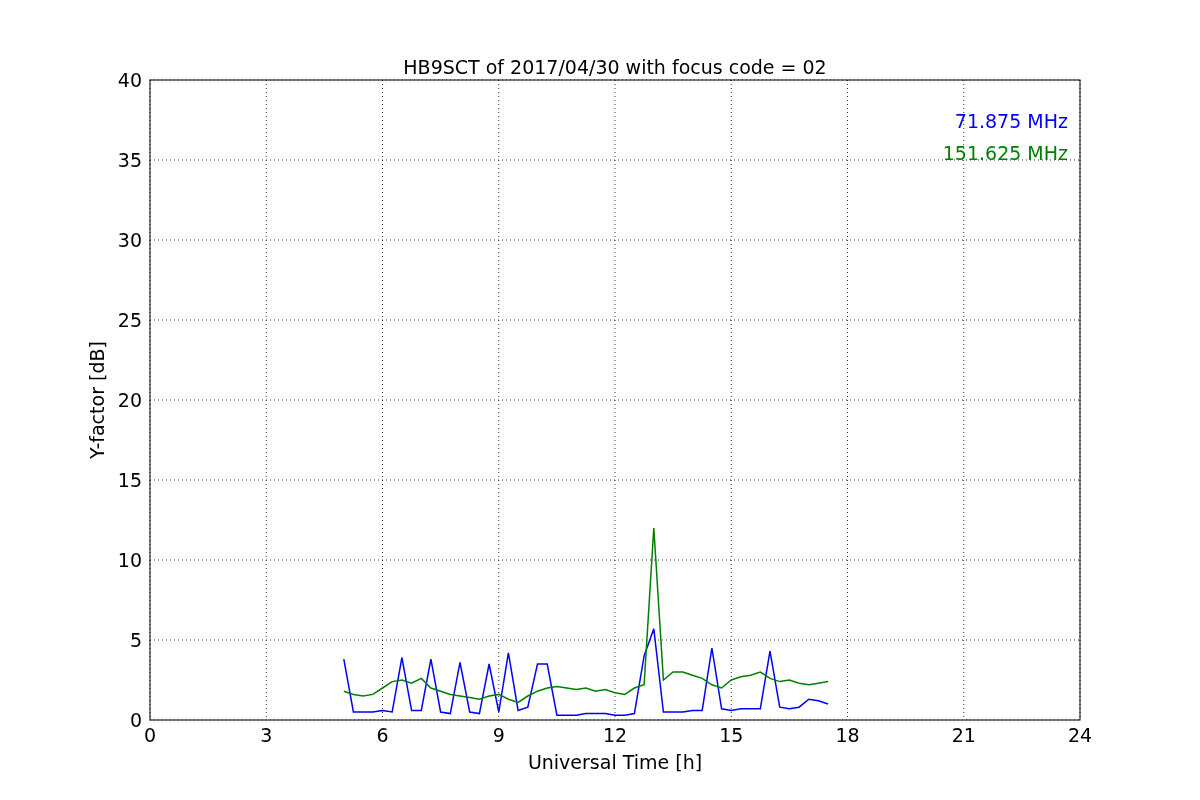 Image resolution: width=1200 pixels, height=800 pixels. Describe the element at coordinates (963, 735) in the screenshot. I see `x-tick-label: 21` at that location.